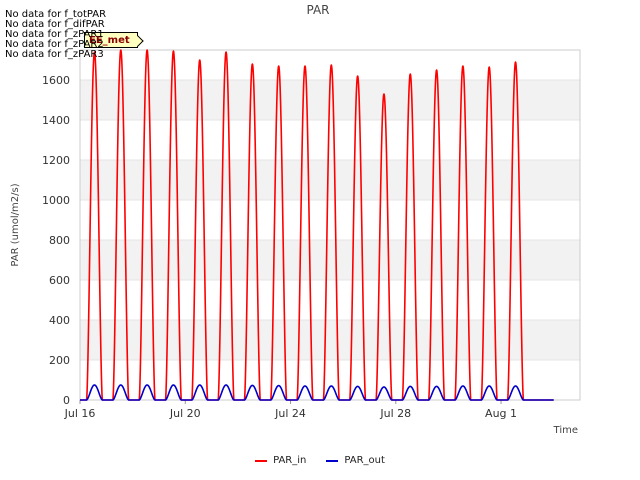 This screenshot has width=640, height=480. What do you see at coordinates (185, 413) in the screenshot?
I see `x-tick-label: Jul 20` at bounding box center [185, 413].